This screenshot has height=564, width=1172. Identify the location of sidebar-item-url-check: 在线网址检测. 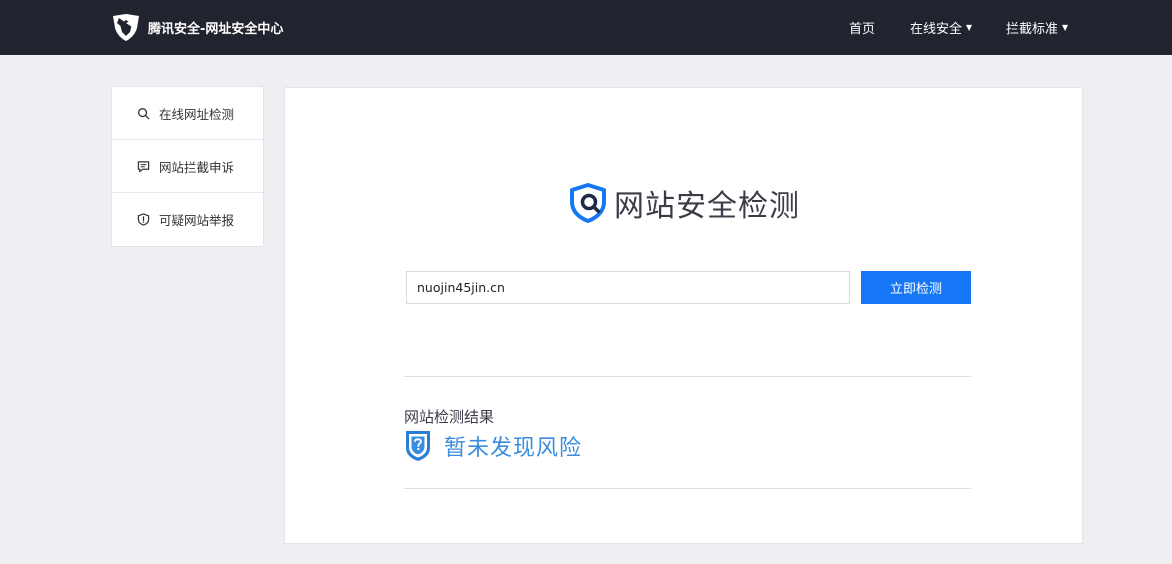
(187, 113).